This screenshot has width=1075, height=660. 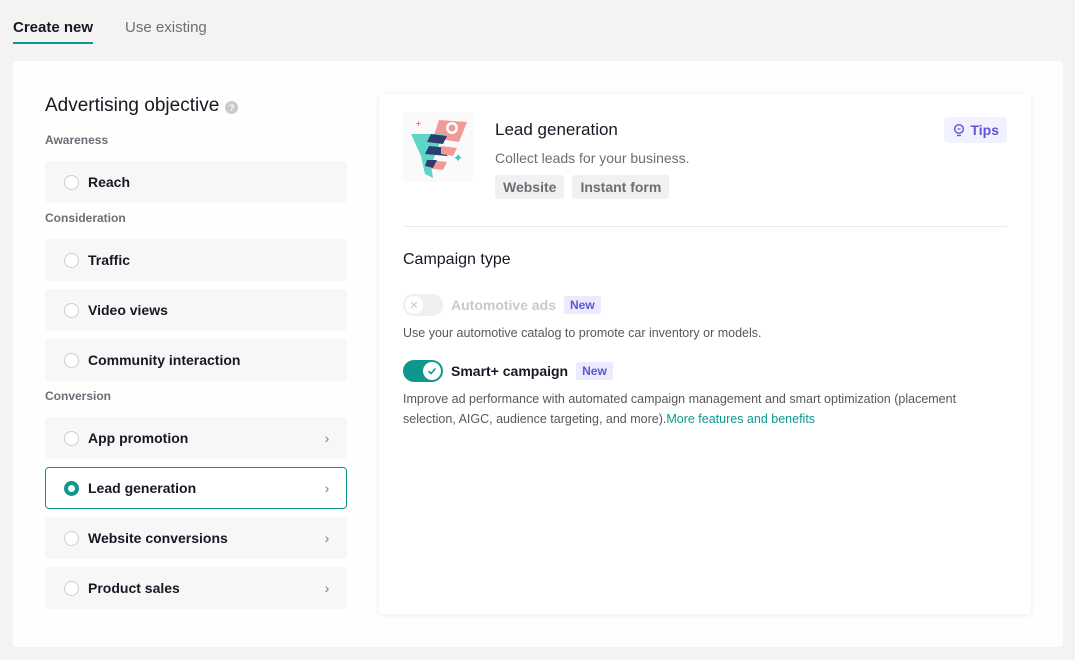 What do you see at coordinates (232, 107) in the screenshot?
I see `question-circle-icon: ?` at bounding box center [232, 107].